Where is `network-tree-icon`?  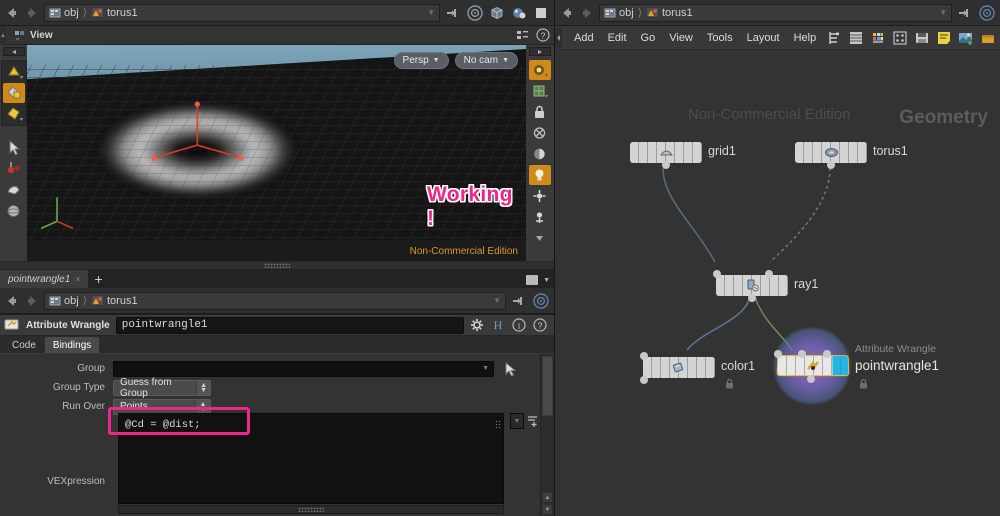
network-tree-icon is located at coordinates (834, 38).